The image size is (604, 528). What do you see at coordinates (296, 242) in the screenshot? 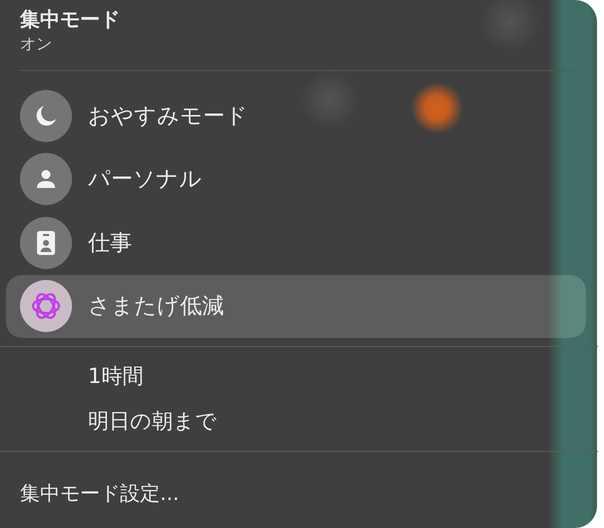
I see `focus-mode-item: 仕事` at bounding box center [296, 242].